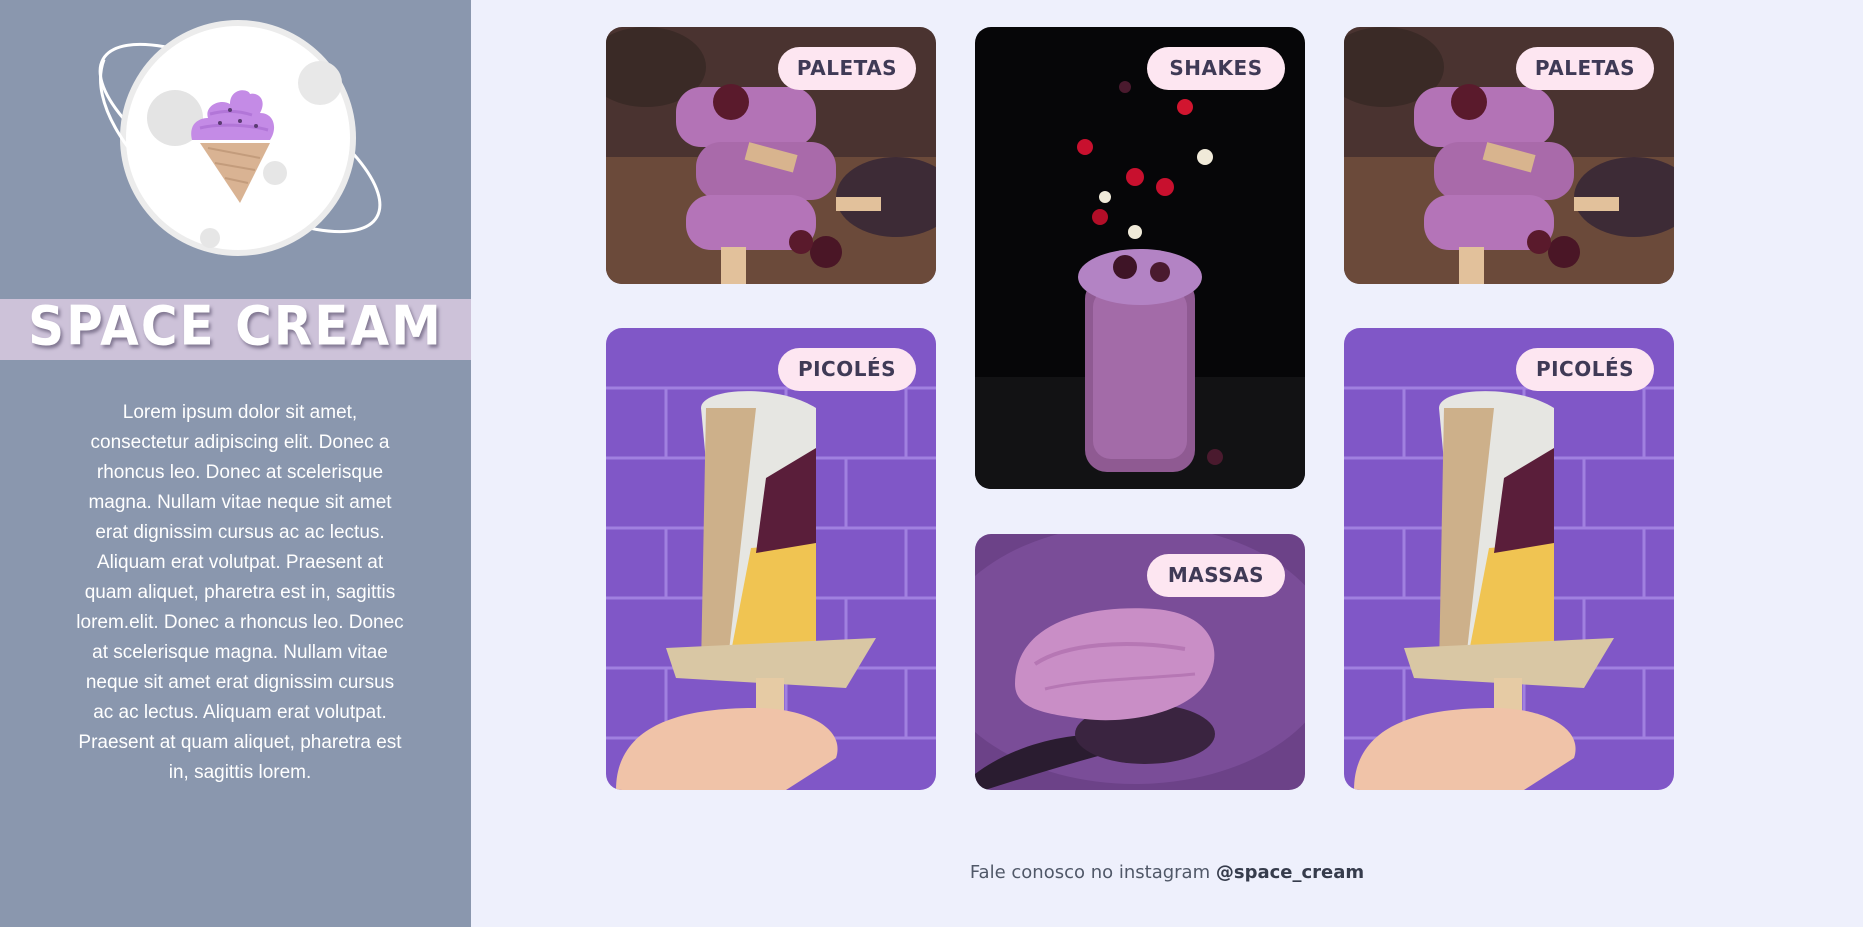 The height and width of the screenshot is (927, 1863). I want to click on card-label: MASSAS, so click(1216, 575).